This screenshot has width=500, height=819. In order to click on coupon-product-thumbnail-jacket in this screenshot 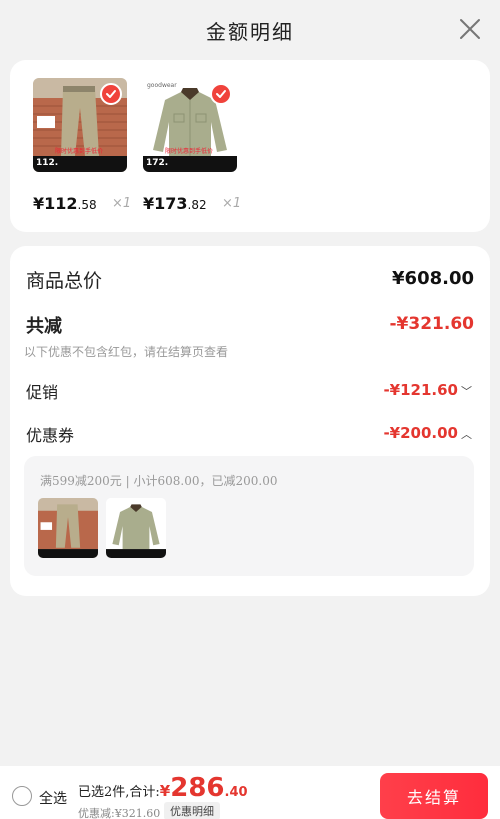, I will do `click(136, 528)`.